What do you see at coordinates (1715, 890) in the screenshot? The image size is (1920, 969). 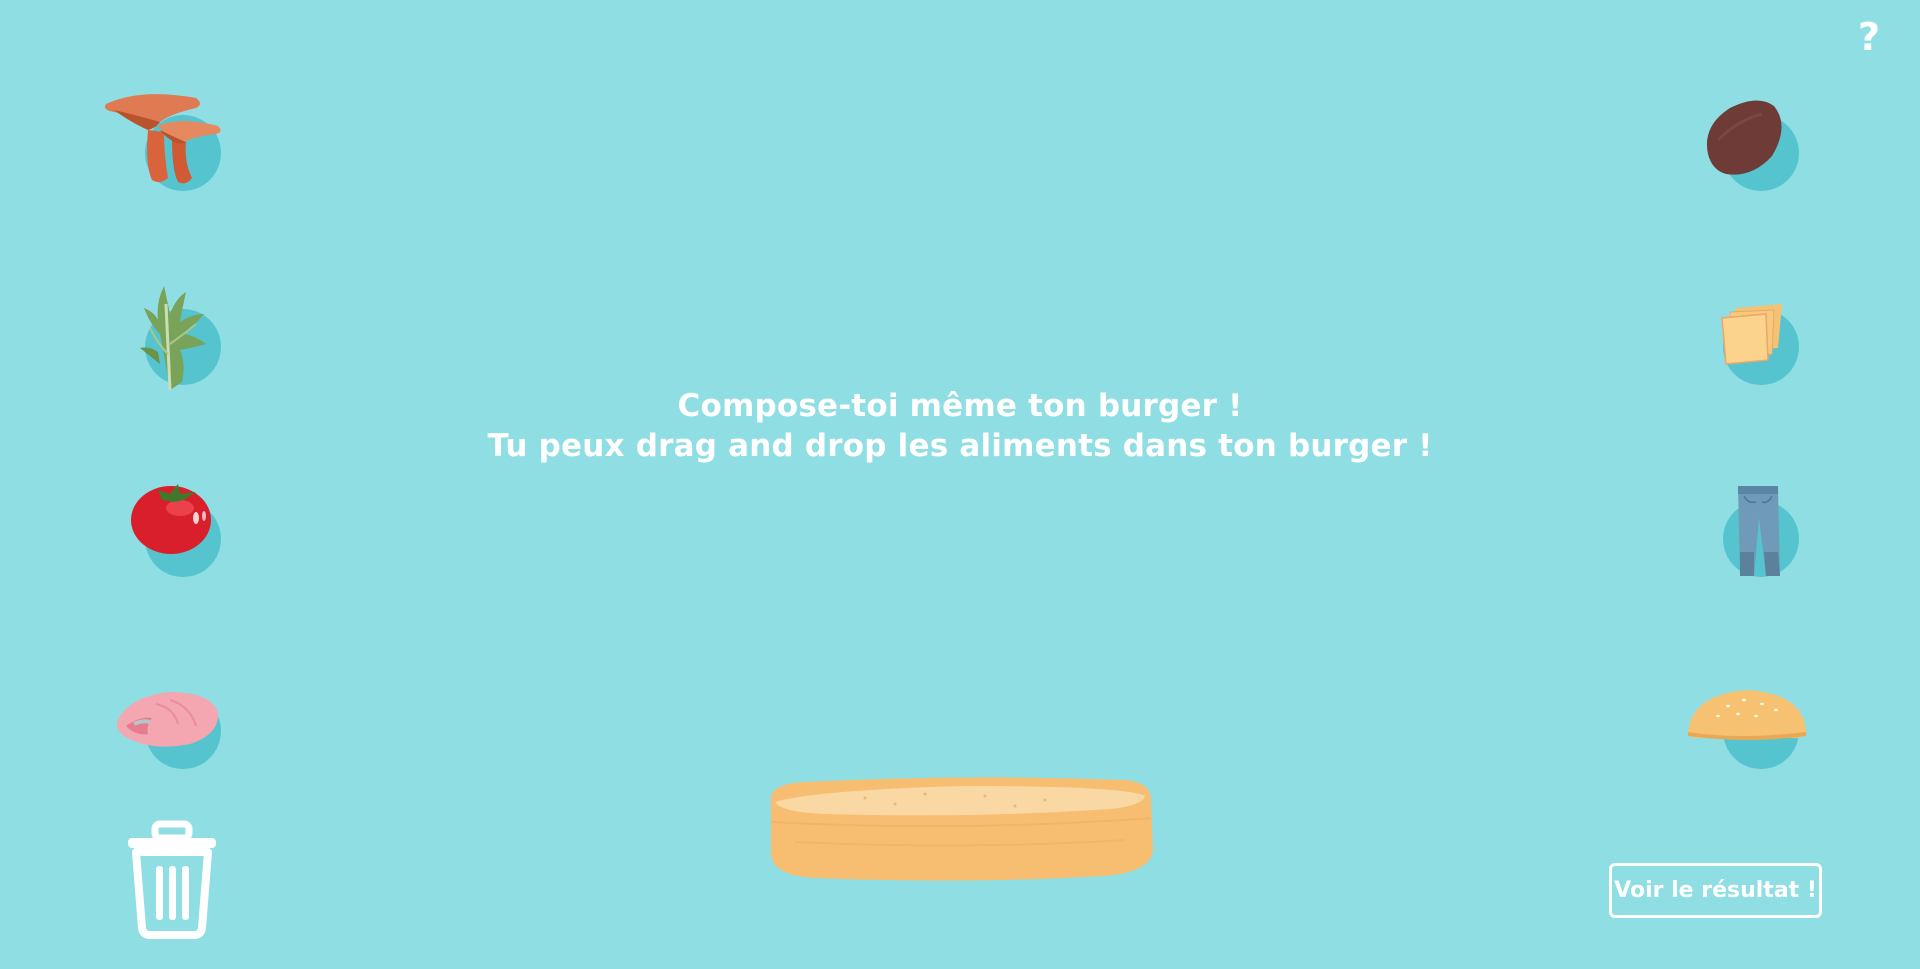 I see `show-result-button: Voir le résultat !` at bounding box center [1715, 890].